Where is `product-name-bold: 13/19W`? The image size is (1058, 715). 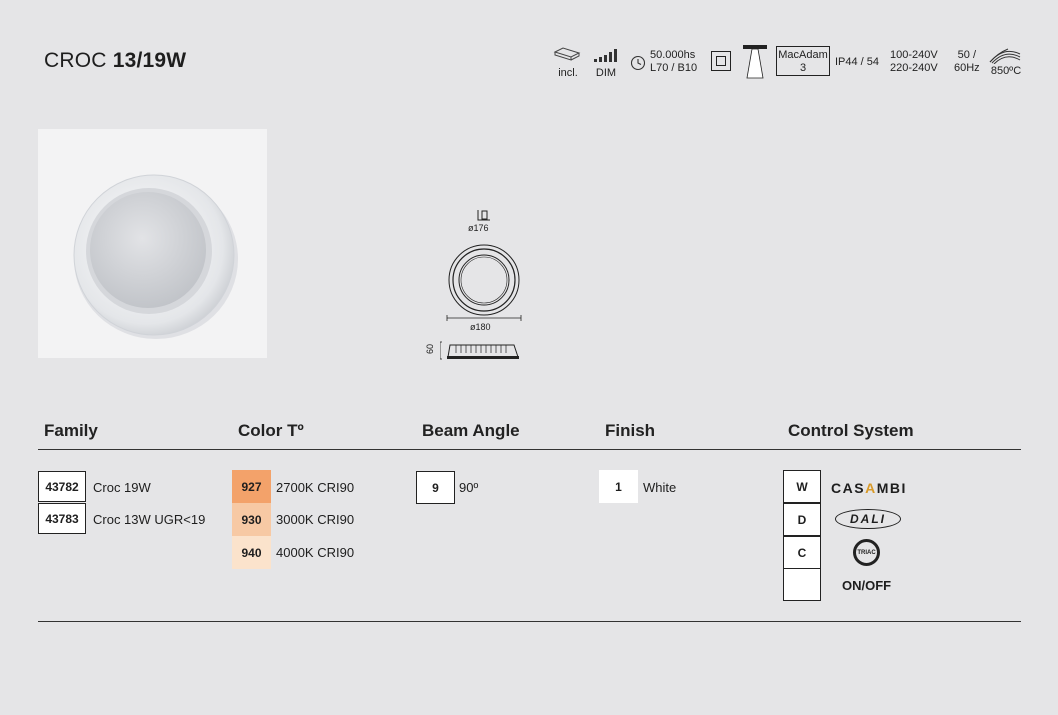
product-name-bold: 13/19W is located at coordinates (149, 60).